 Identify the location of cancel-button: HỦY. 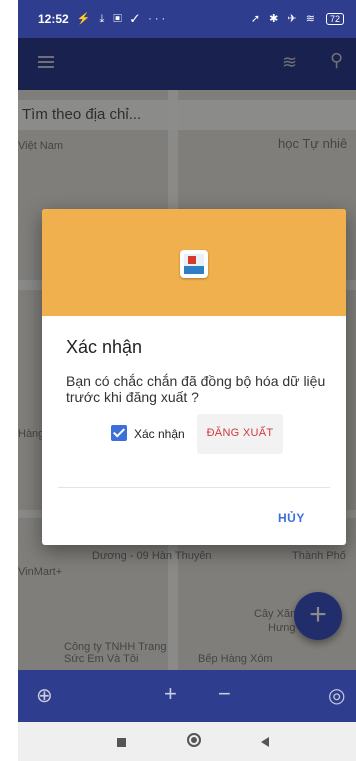
(291, 518).